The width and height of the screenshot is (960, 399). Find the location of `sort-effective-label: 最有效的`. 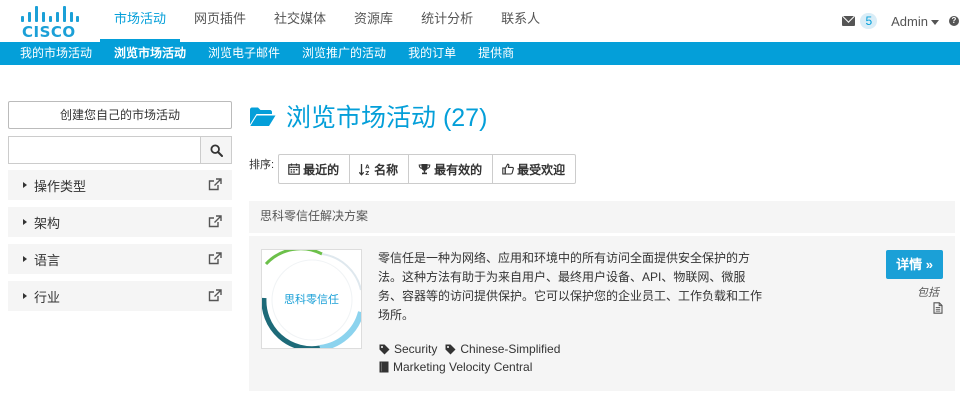

sort-effective-label: 最有效的 is located at coordinates (458, 169).